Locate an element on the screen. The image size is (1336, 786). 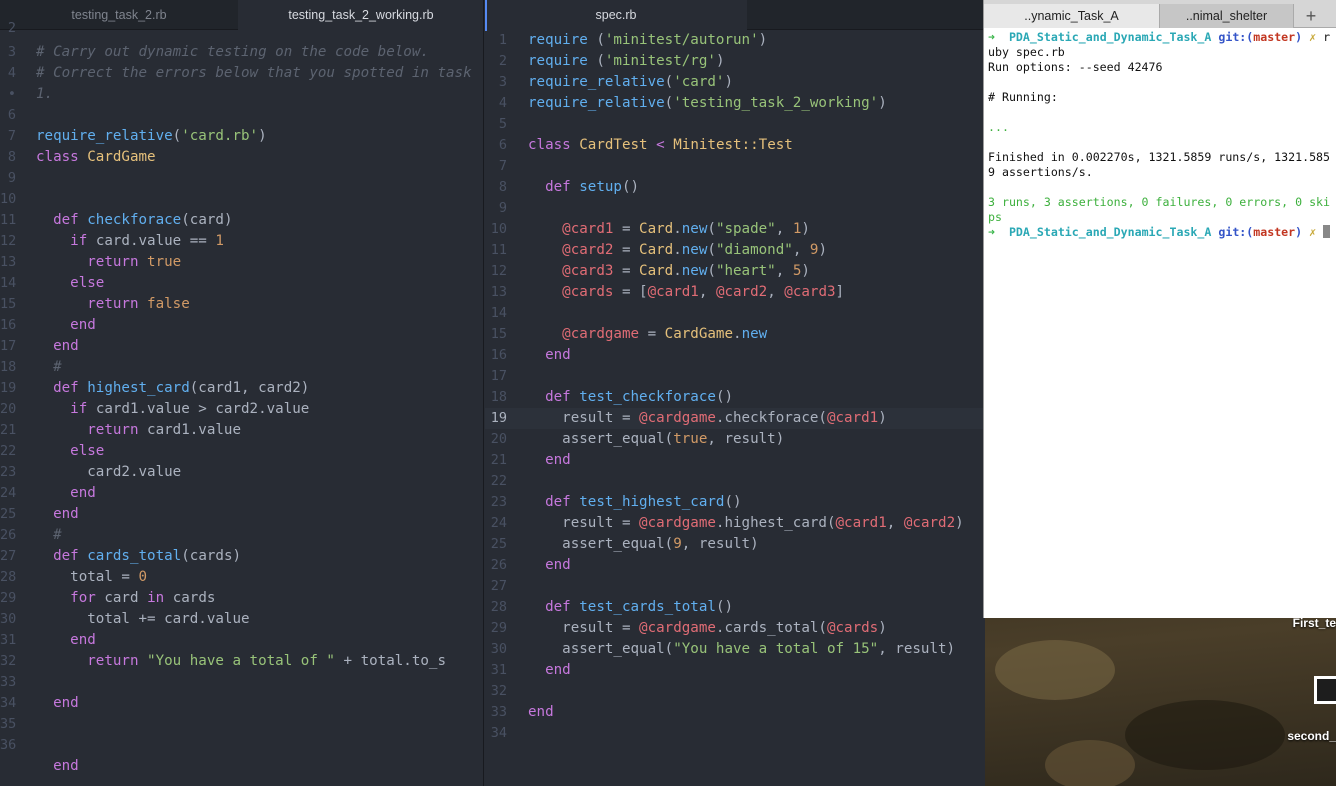
line-number: 15 is located at coordinates (8, 304).